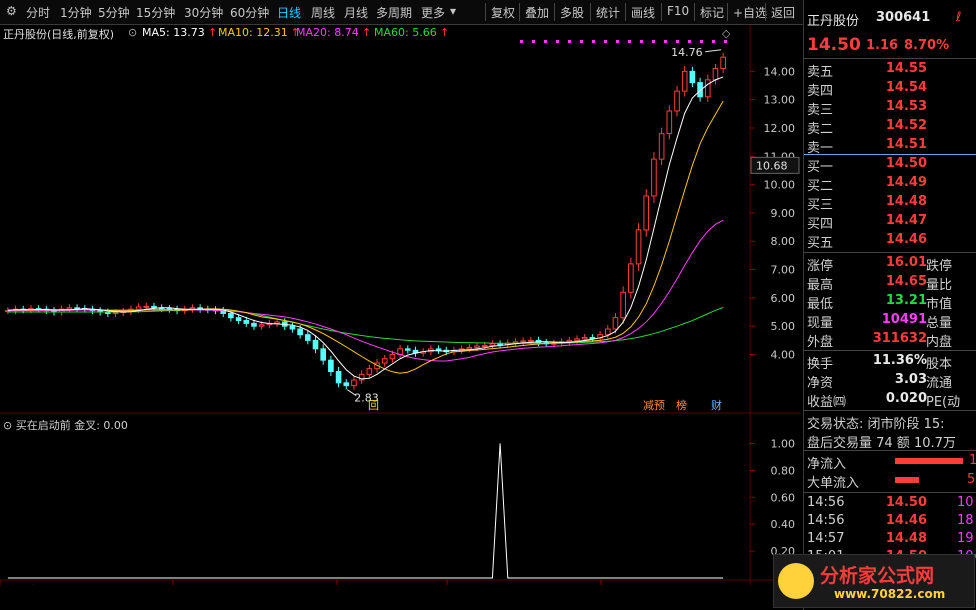 This screenshot has height=610, width=976. Describe the element at coordinates (906, 502) in the screenshot. I see `tick-price: 14.50` at that location.